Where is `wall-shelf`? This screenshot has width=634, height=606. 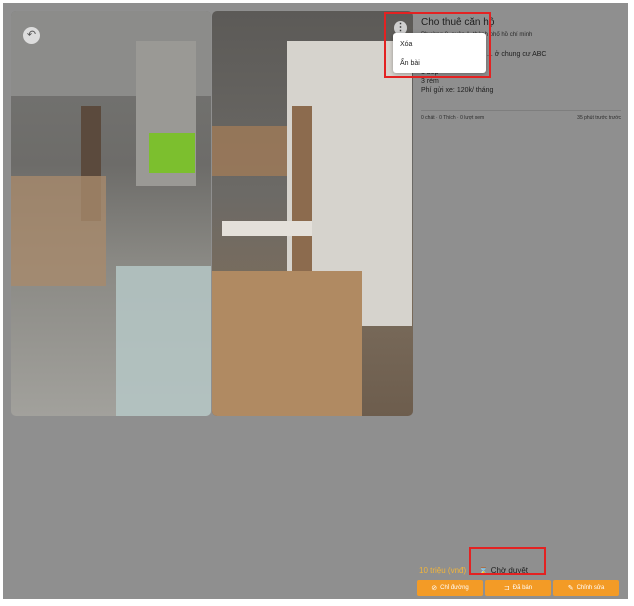 wall-shelf is located at coordinates (249, 151).